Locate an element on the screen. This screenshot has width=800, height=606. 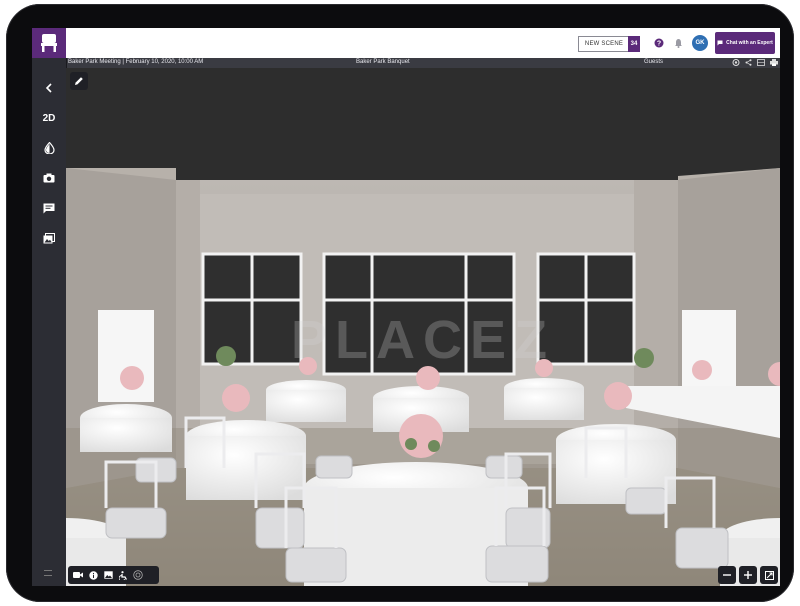
help-icon: ? is located at coordinates (659, 43).